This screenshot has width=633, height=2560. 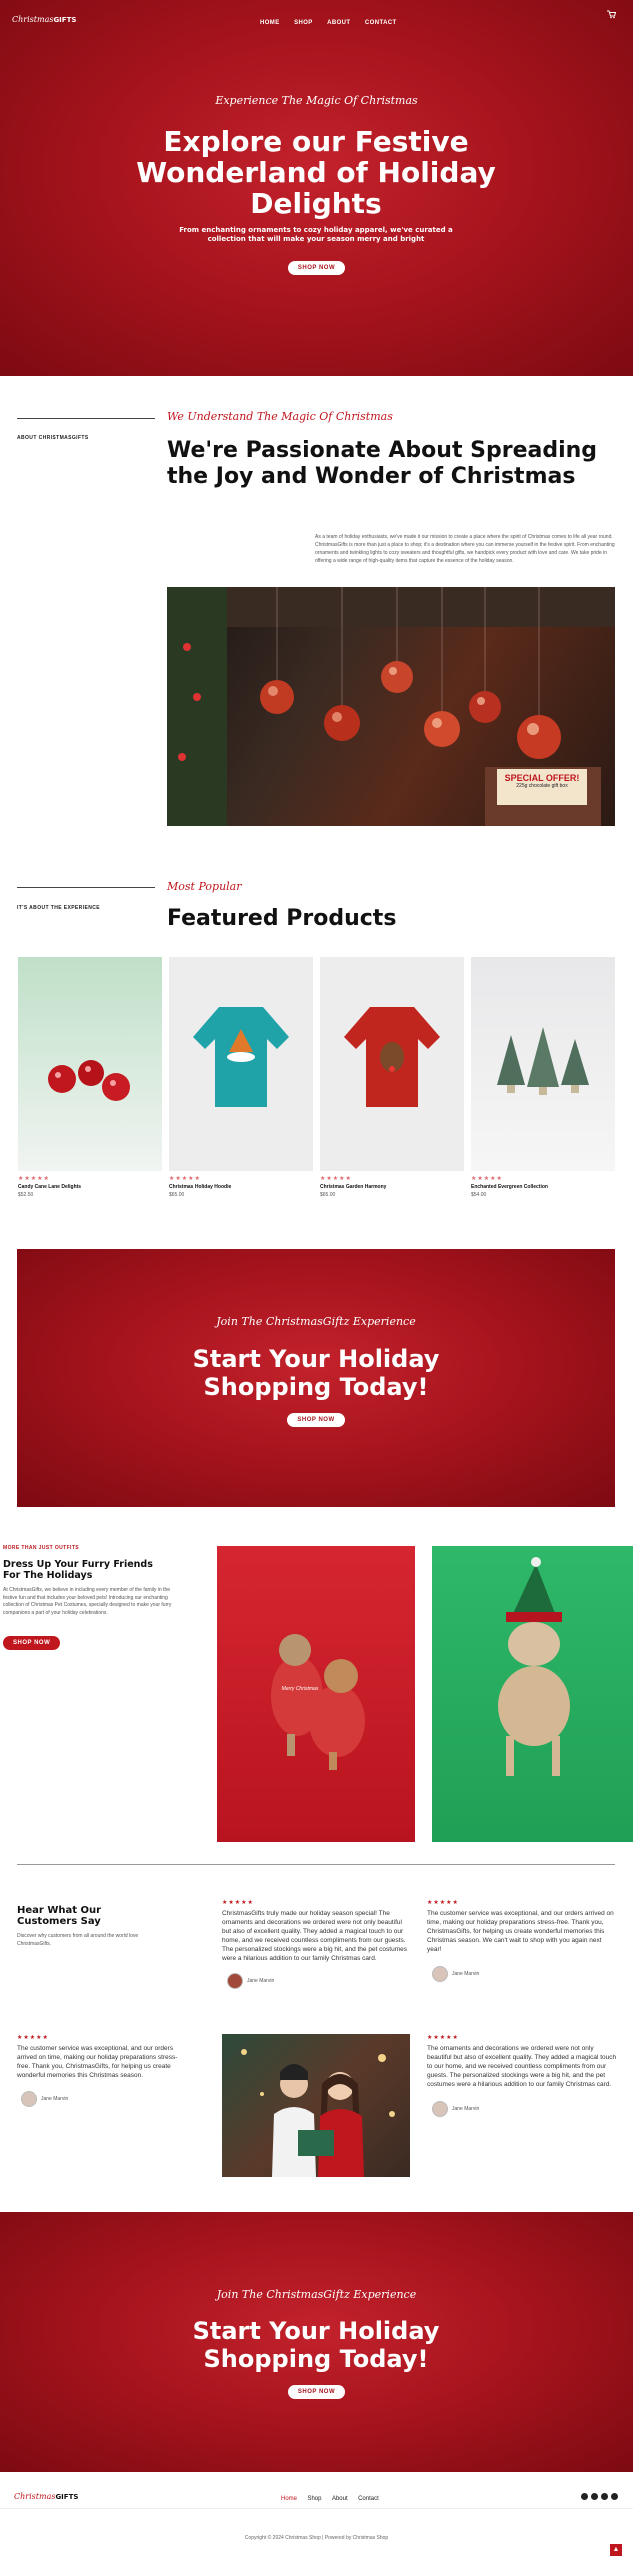 What do you see at coordinates (289, 2499) in the screenshot?
I see `footer-nav-home: Home` at bounding box center [289, 2499].